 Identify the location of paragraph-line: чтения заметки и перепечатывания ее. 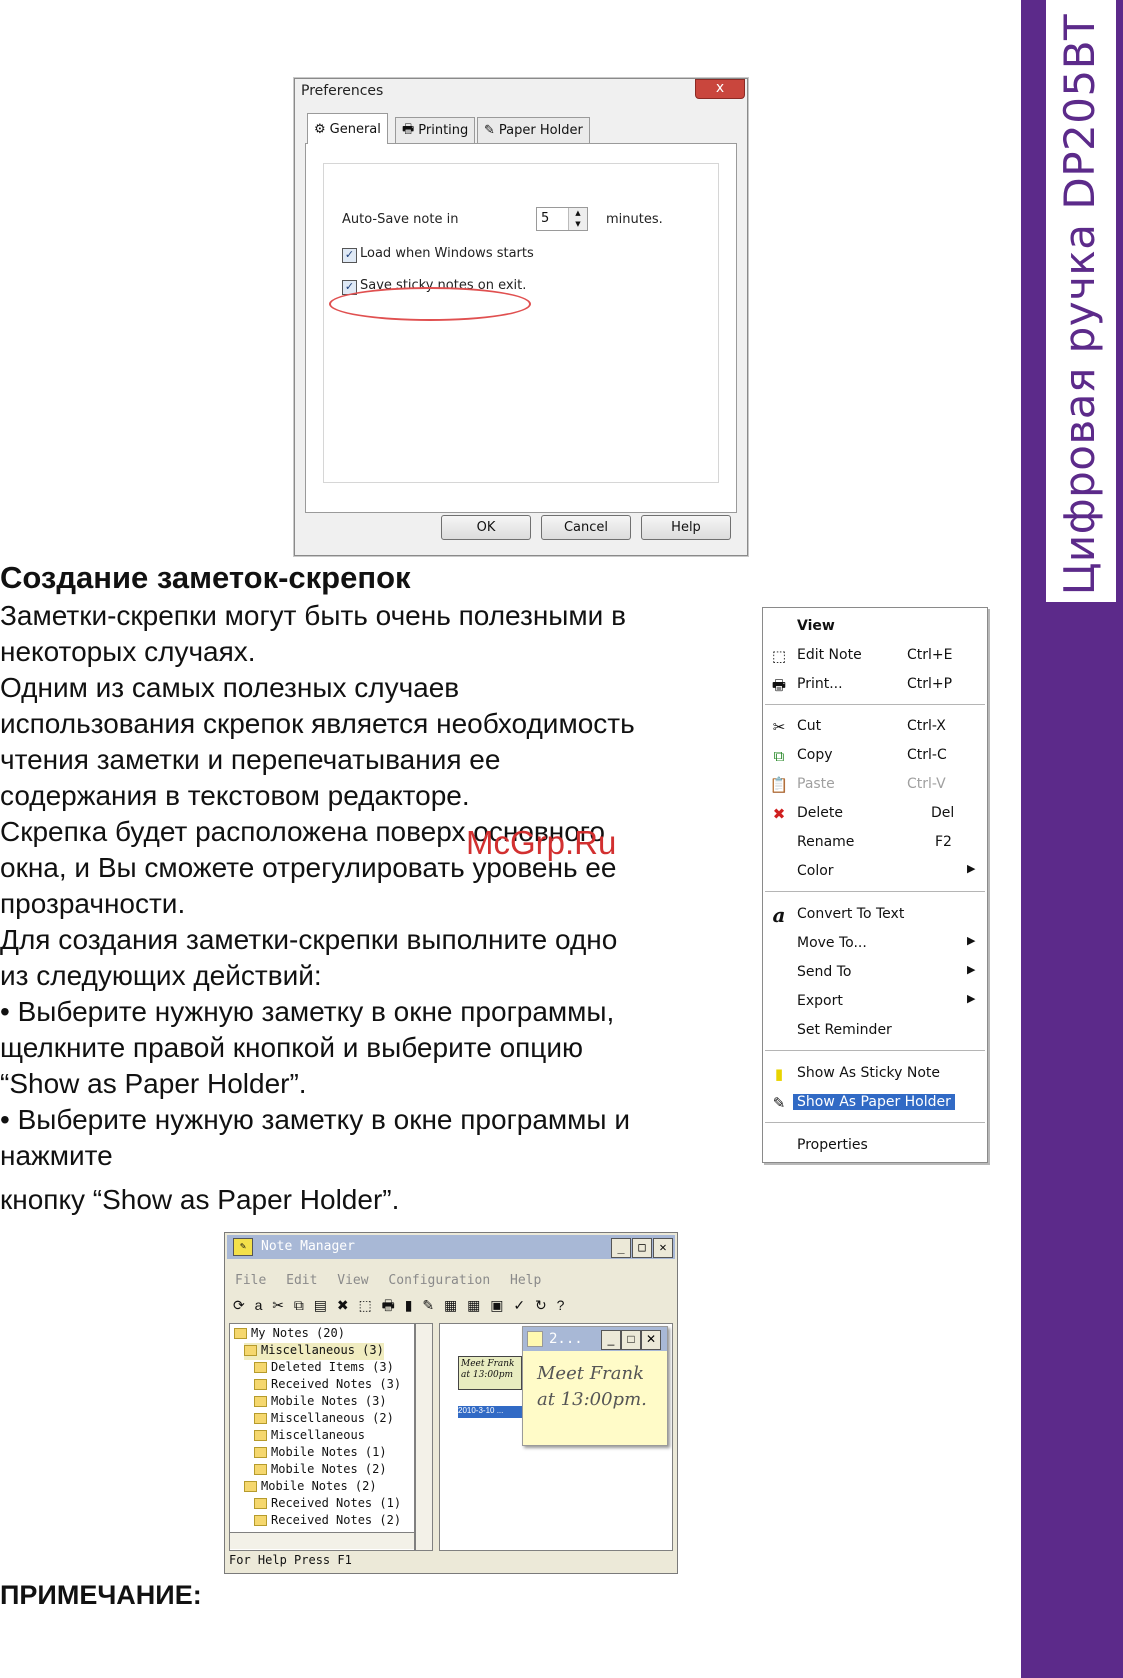
(250, 759).